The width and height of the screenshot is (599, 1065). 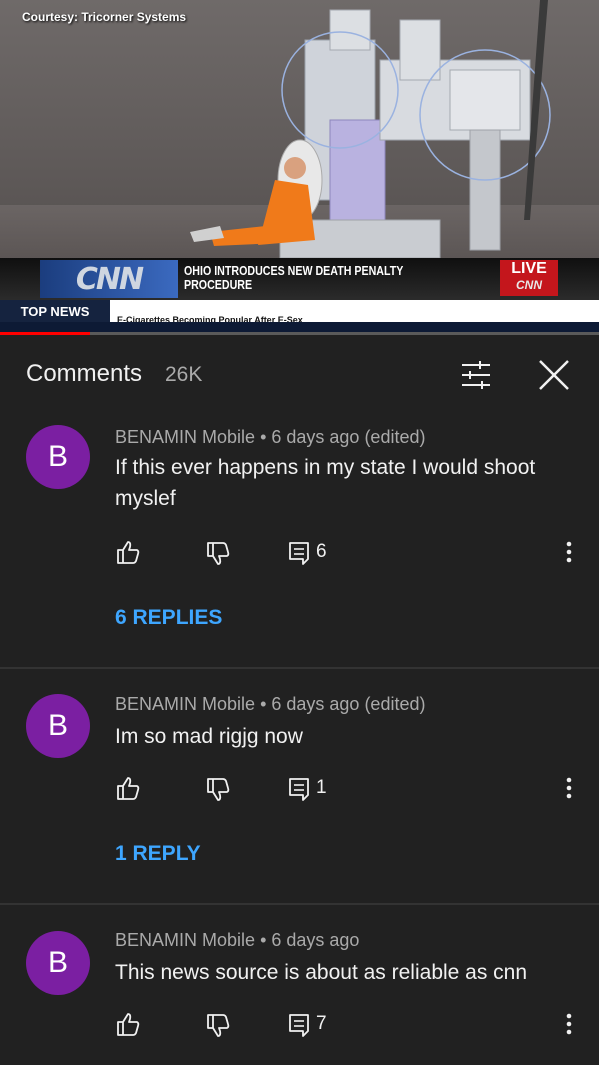 I want to click on comments-count: 26K, so click(x=184, y=374).